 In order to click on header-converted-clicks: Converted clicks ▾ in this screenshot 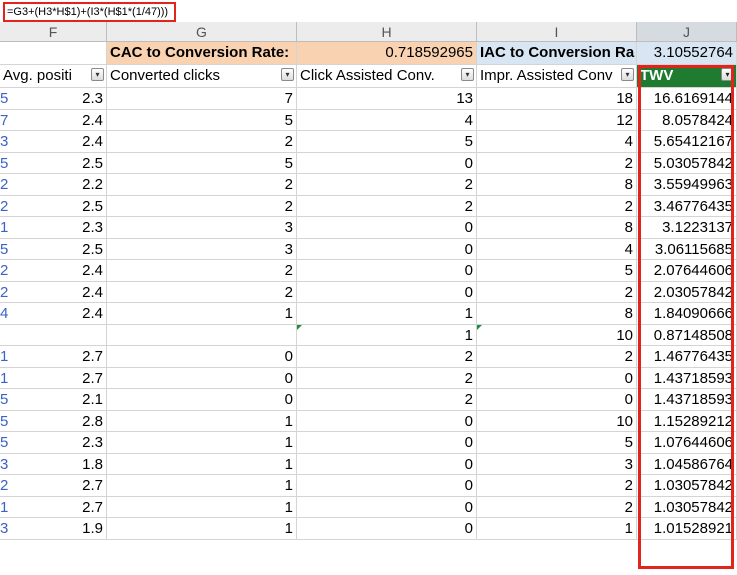, I will do `click(202, 76)`.